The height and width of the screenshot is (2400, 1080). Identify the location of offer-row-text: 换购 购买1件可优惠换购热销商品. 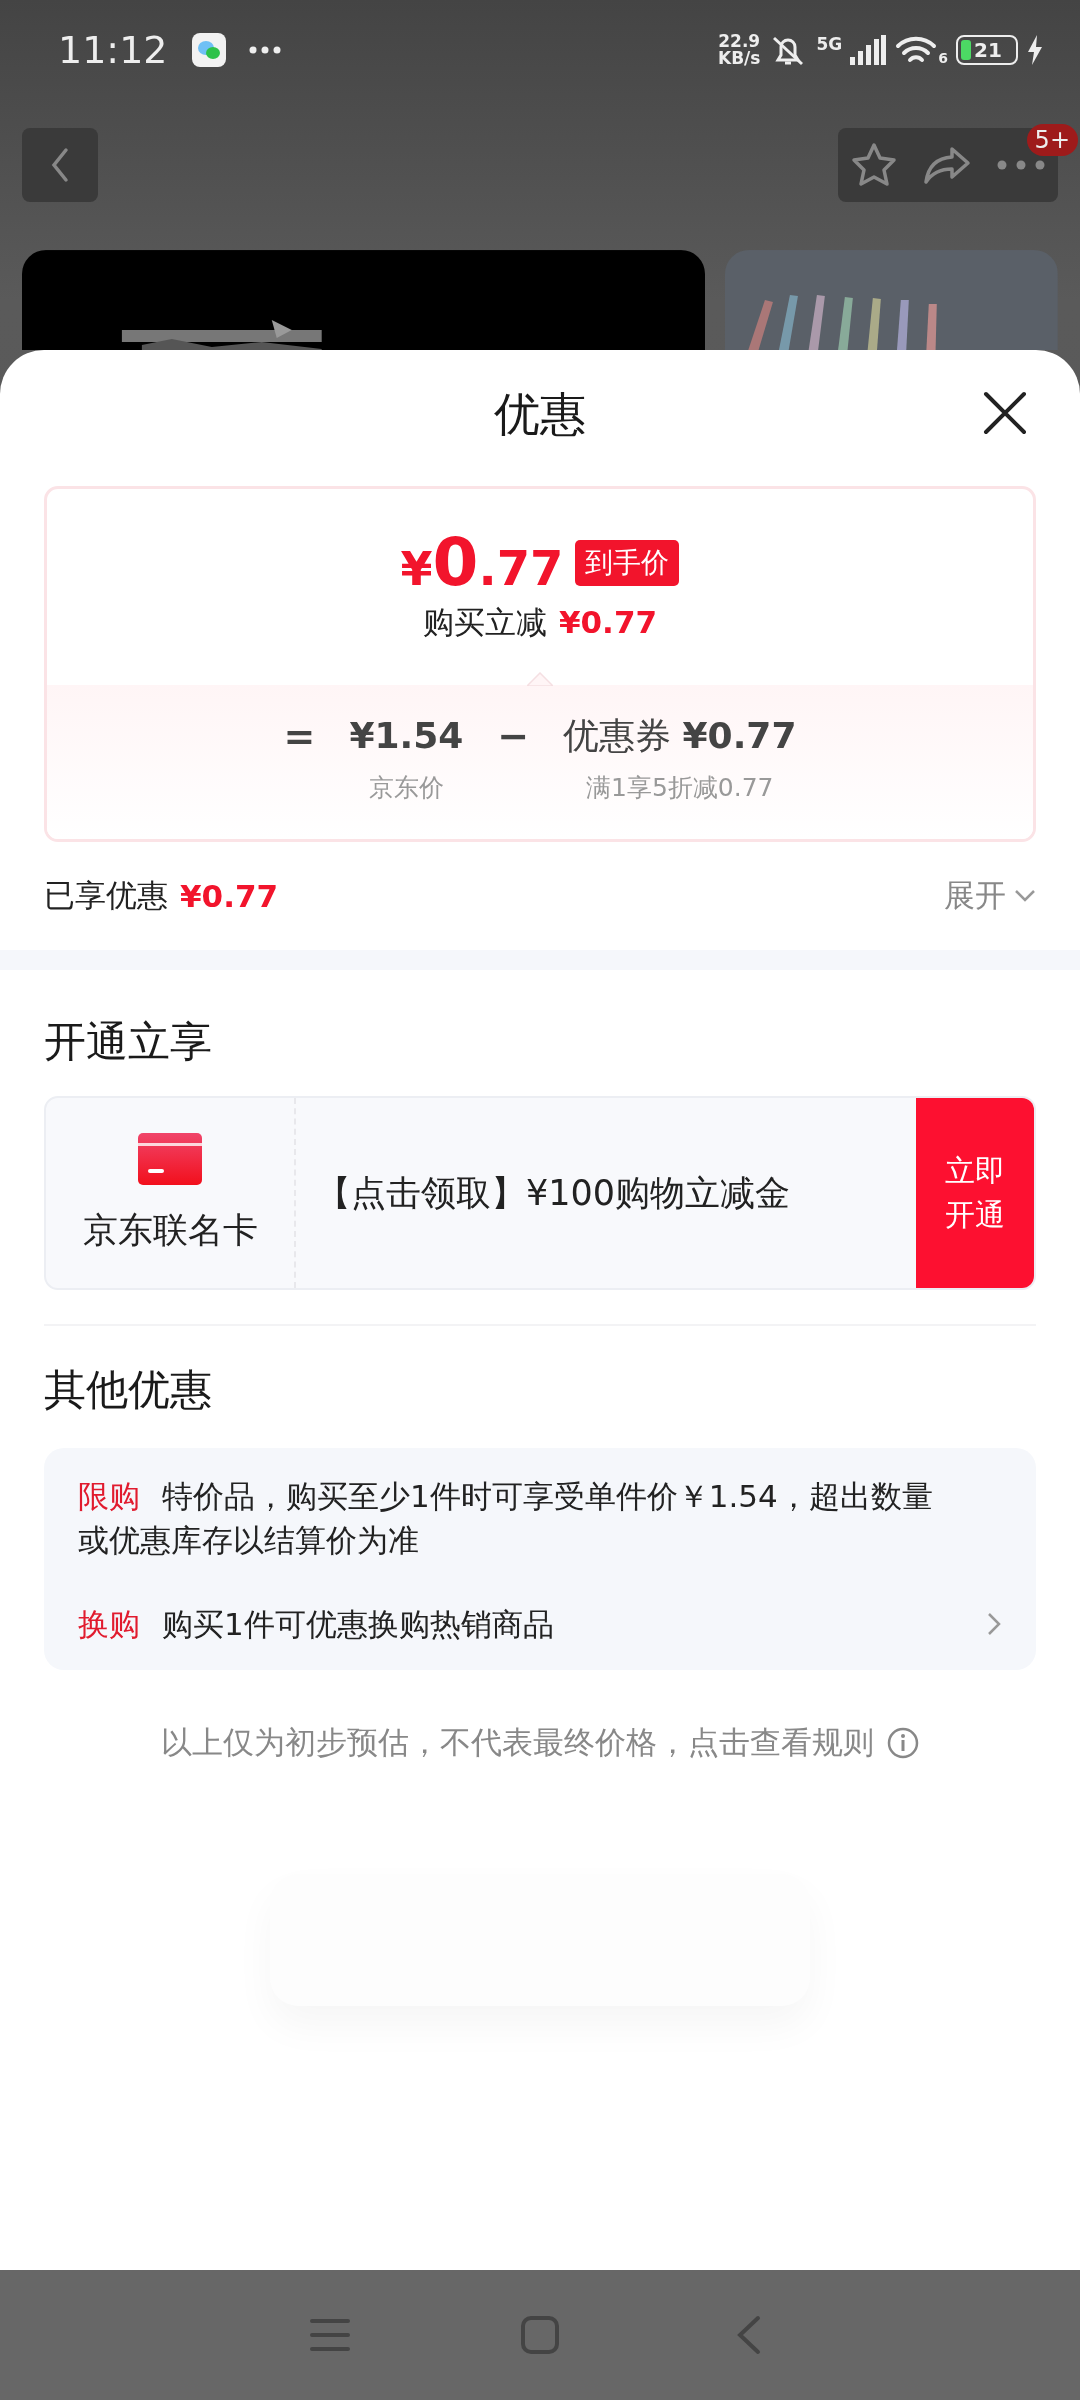
(316, 1624).